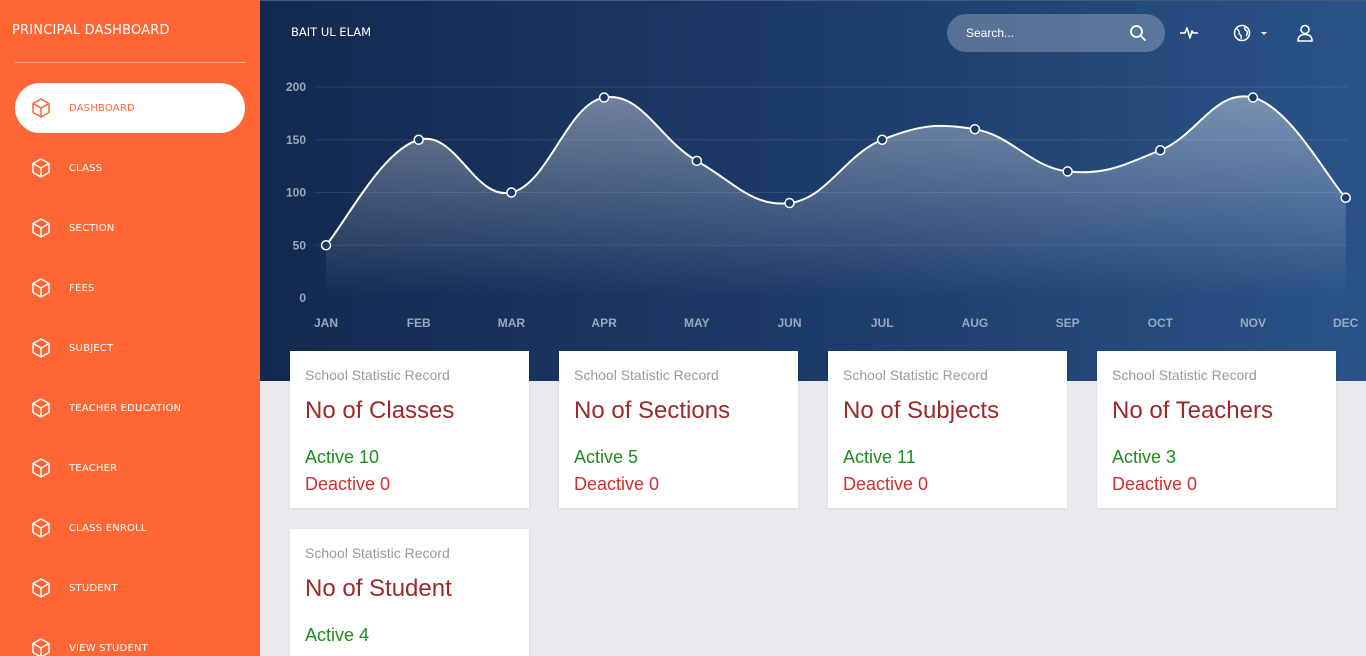 This screenshot has width=1366, height=656. I want to click on sidebar-item-label: TEACHER EDUCATION, so click(125, 408).